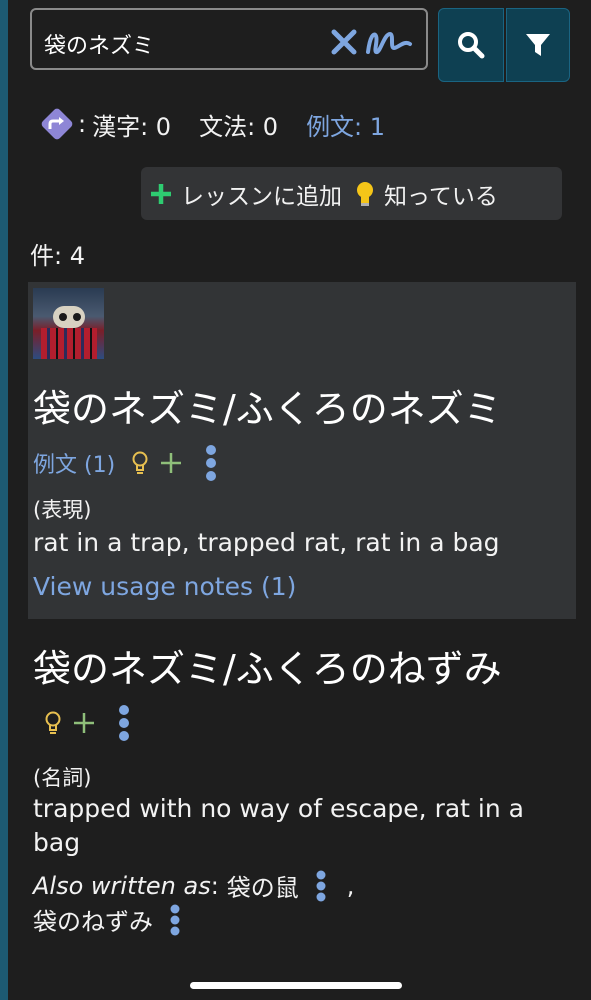 This screenshot has width=591, height=1000. I want to click on entry-title: 袋のネズミ/ふくろのねずみ, so click(267, 669).